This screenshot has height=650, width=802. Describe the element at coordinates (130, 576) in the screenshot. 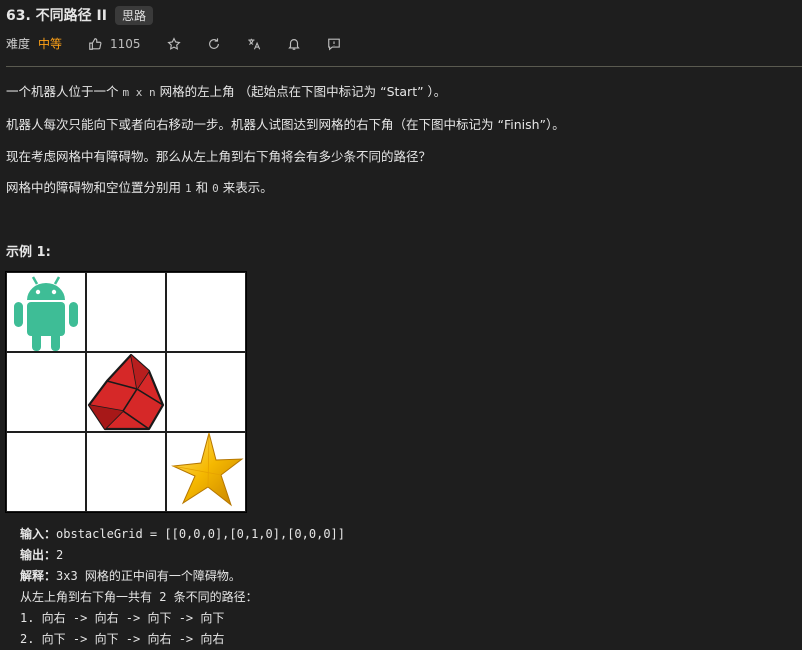

I see `example-explanation-line: 解释：3x3 网格的正中间有一个障碍物。` at that location.